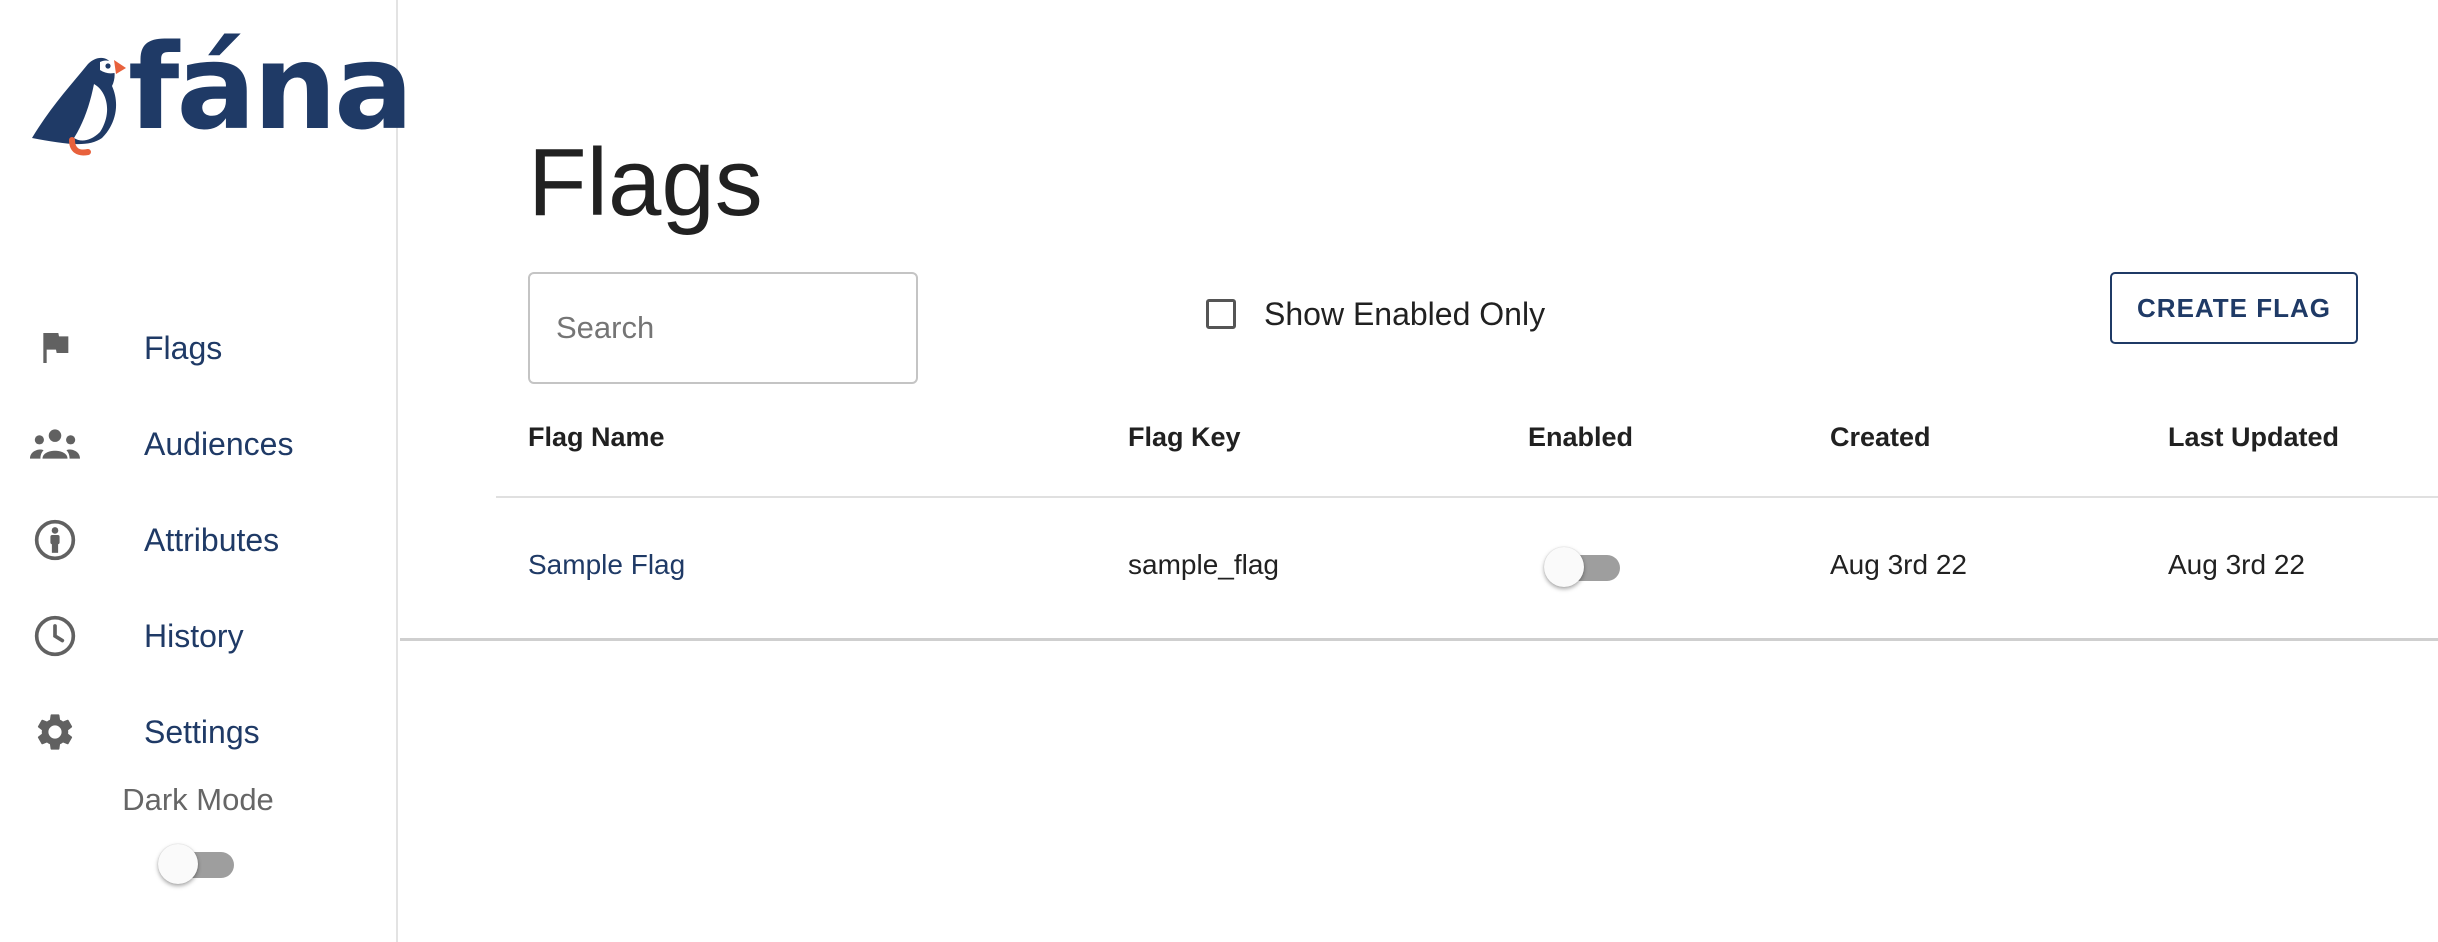 Image resolution: width=2438 pixels, height=942 pixels. Describe the element at coordinates (1203, 564) in the screenshot. I see `flag-key-cell: sample_flag` at that location.